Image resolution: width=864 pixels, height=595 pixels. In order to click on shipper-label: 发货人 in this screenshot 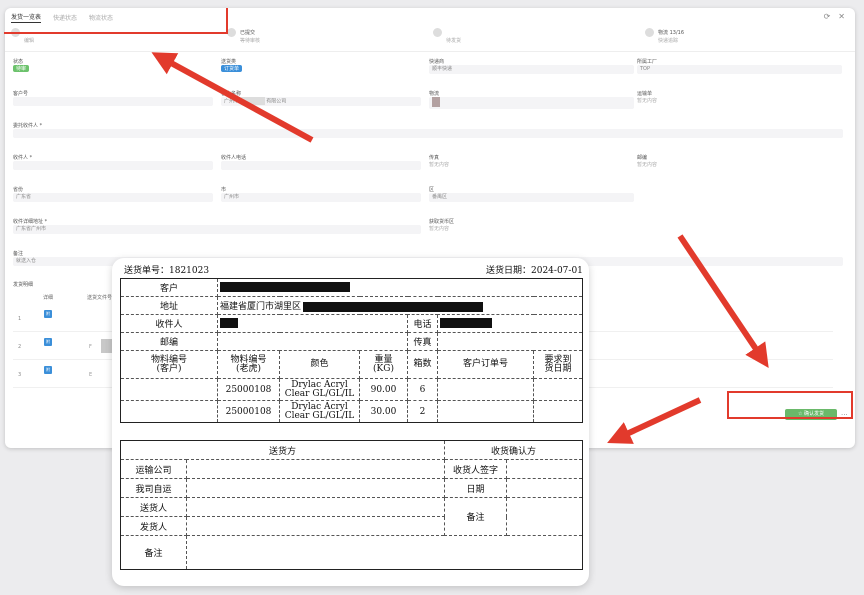, I will do `click(153, 526)`.